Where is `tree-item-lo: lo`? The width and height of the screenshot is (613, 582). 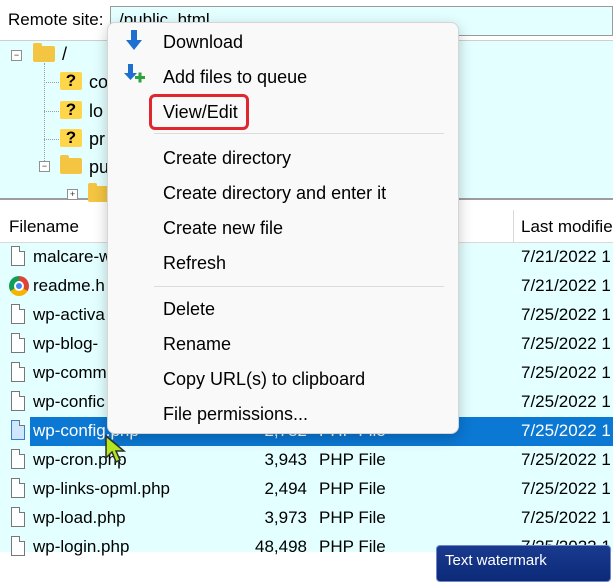
tree-item-lo: lo is located at coordinates (96, 111).